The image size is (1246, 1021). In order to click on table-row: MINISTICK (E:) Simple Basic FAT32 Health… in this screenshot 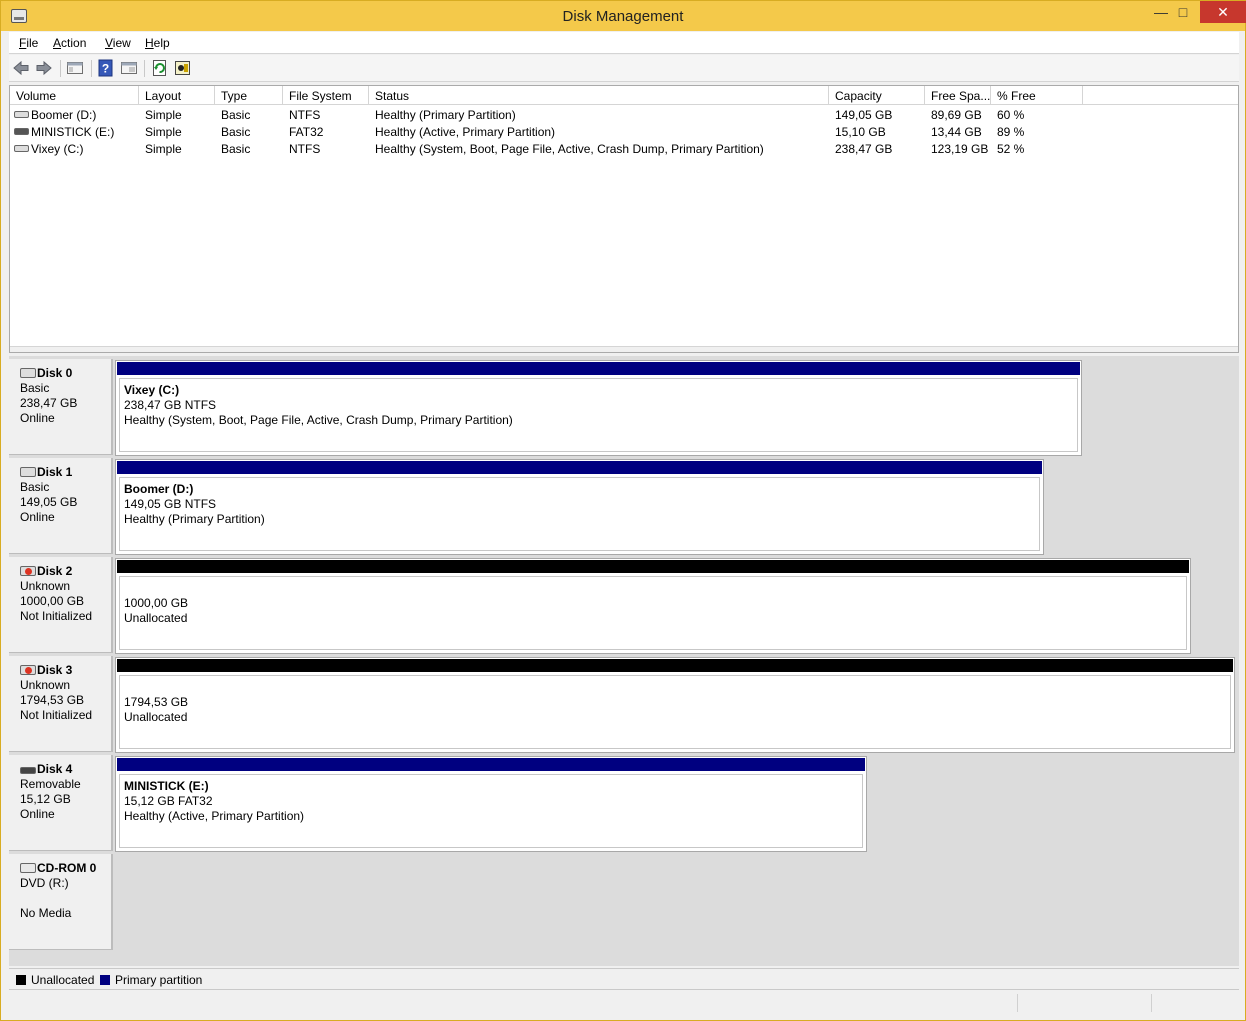, I will do `click(624, 131)`.